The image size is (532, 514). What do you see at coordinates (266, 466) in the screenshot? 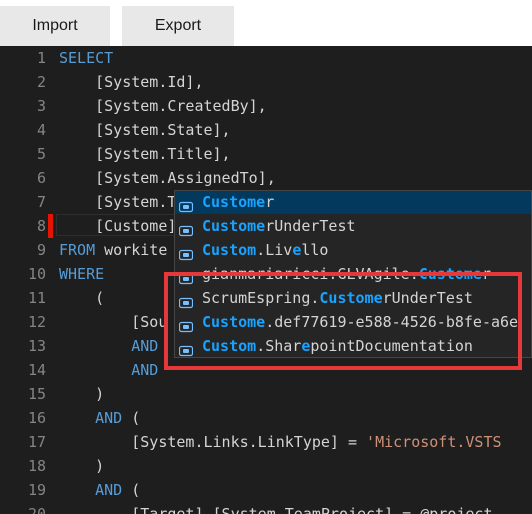
I see `code-line: 18 )` at bounding box center [266, 466].